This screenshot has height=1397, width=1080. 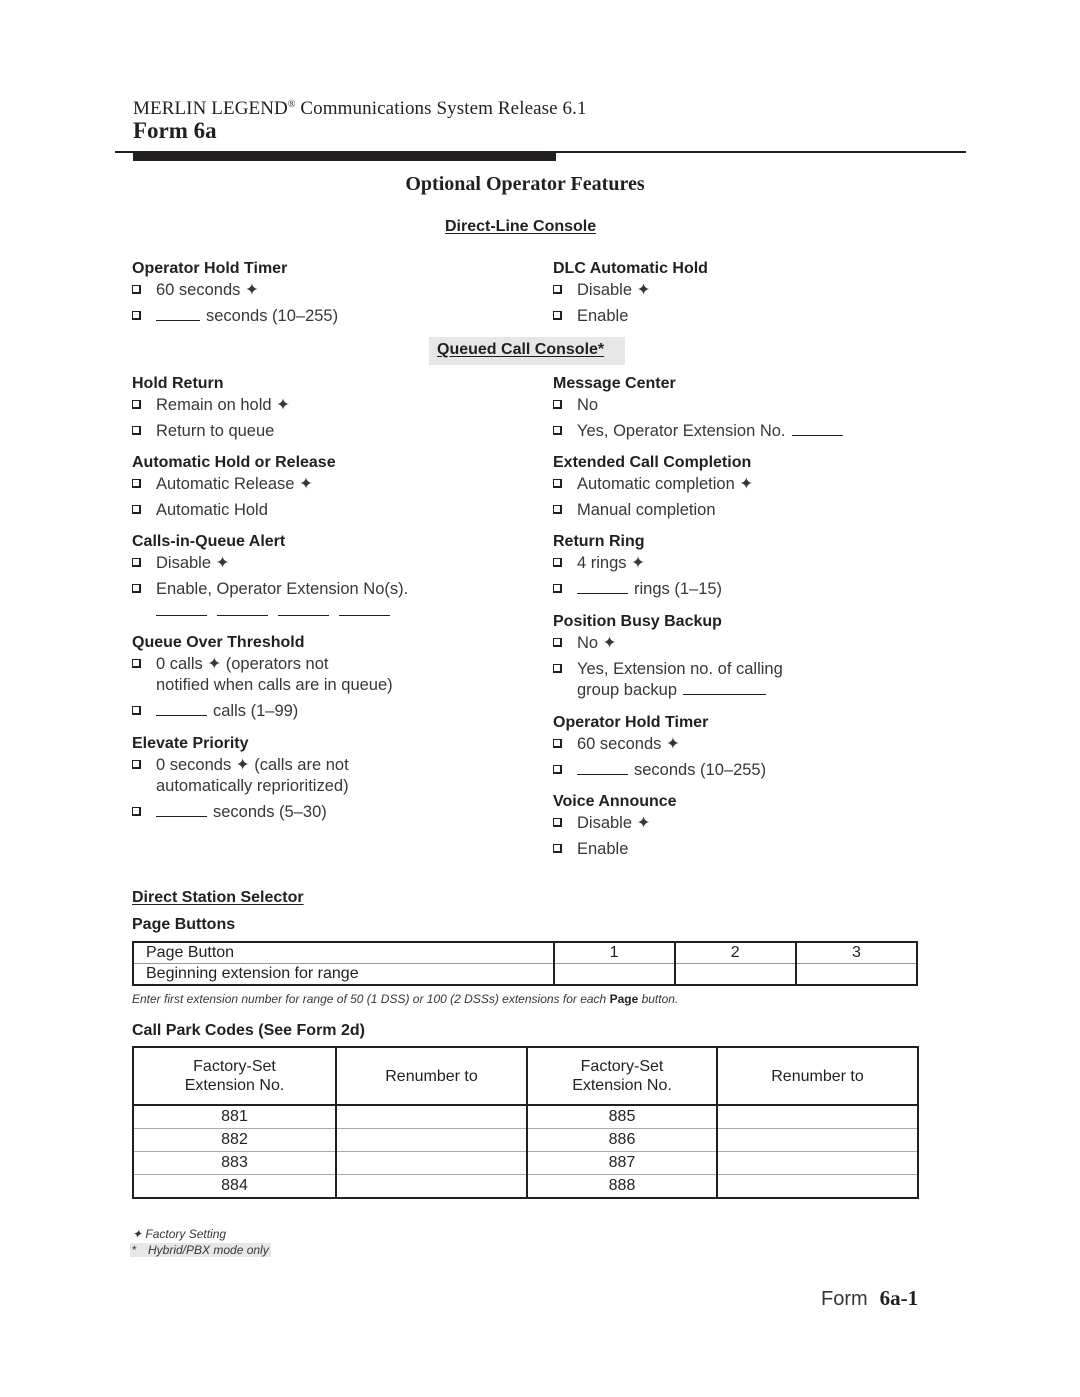 What do you see at coordinates (332, 431) in the screenshot?
I see `option-return-to-queue: Return to queue` at bounding box center [332, 431].